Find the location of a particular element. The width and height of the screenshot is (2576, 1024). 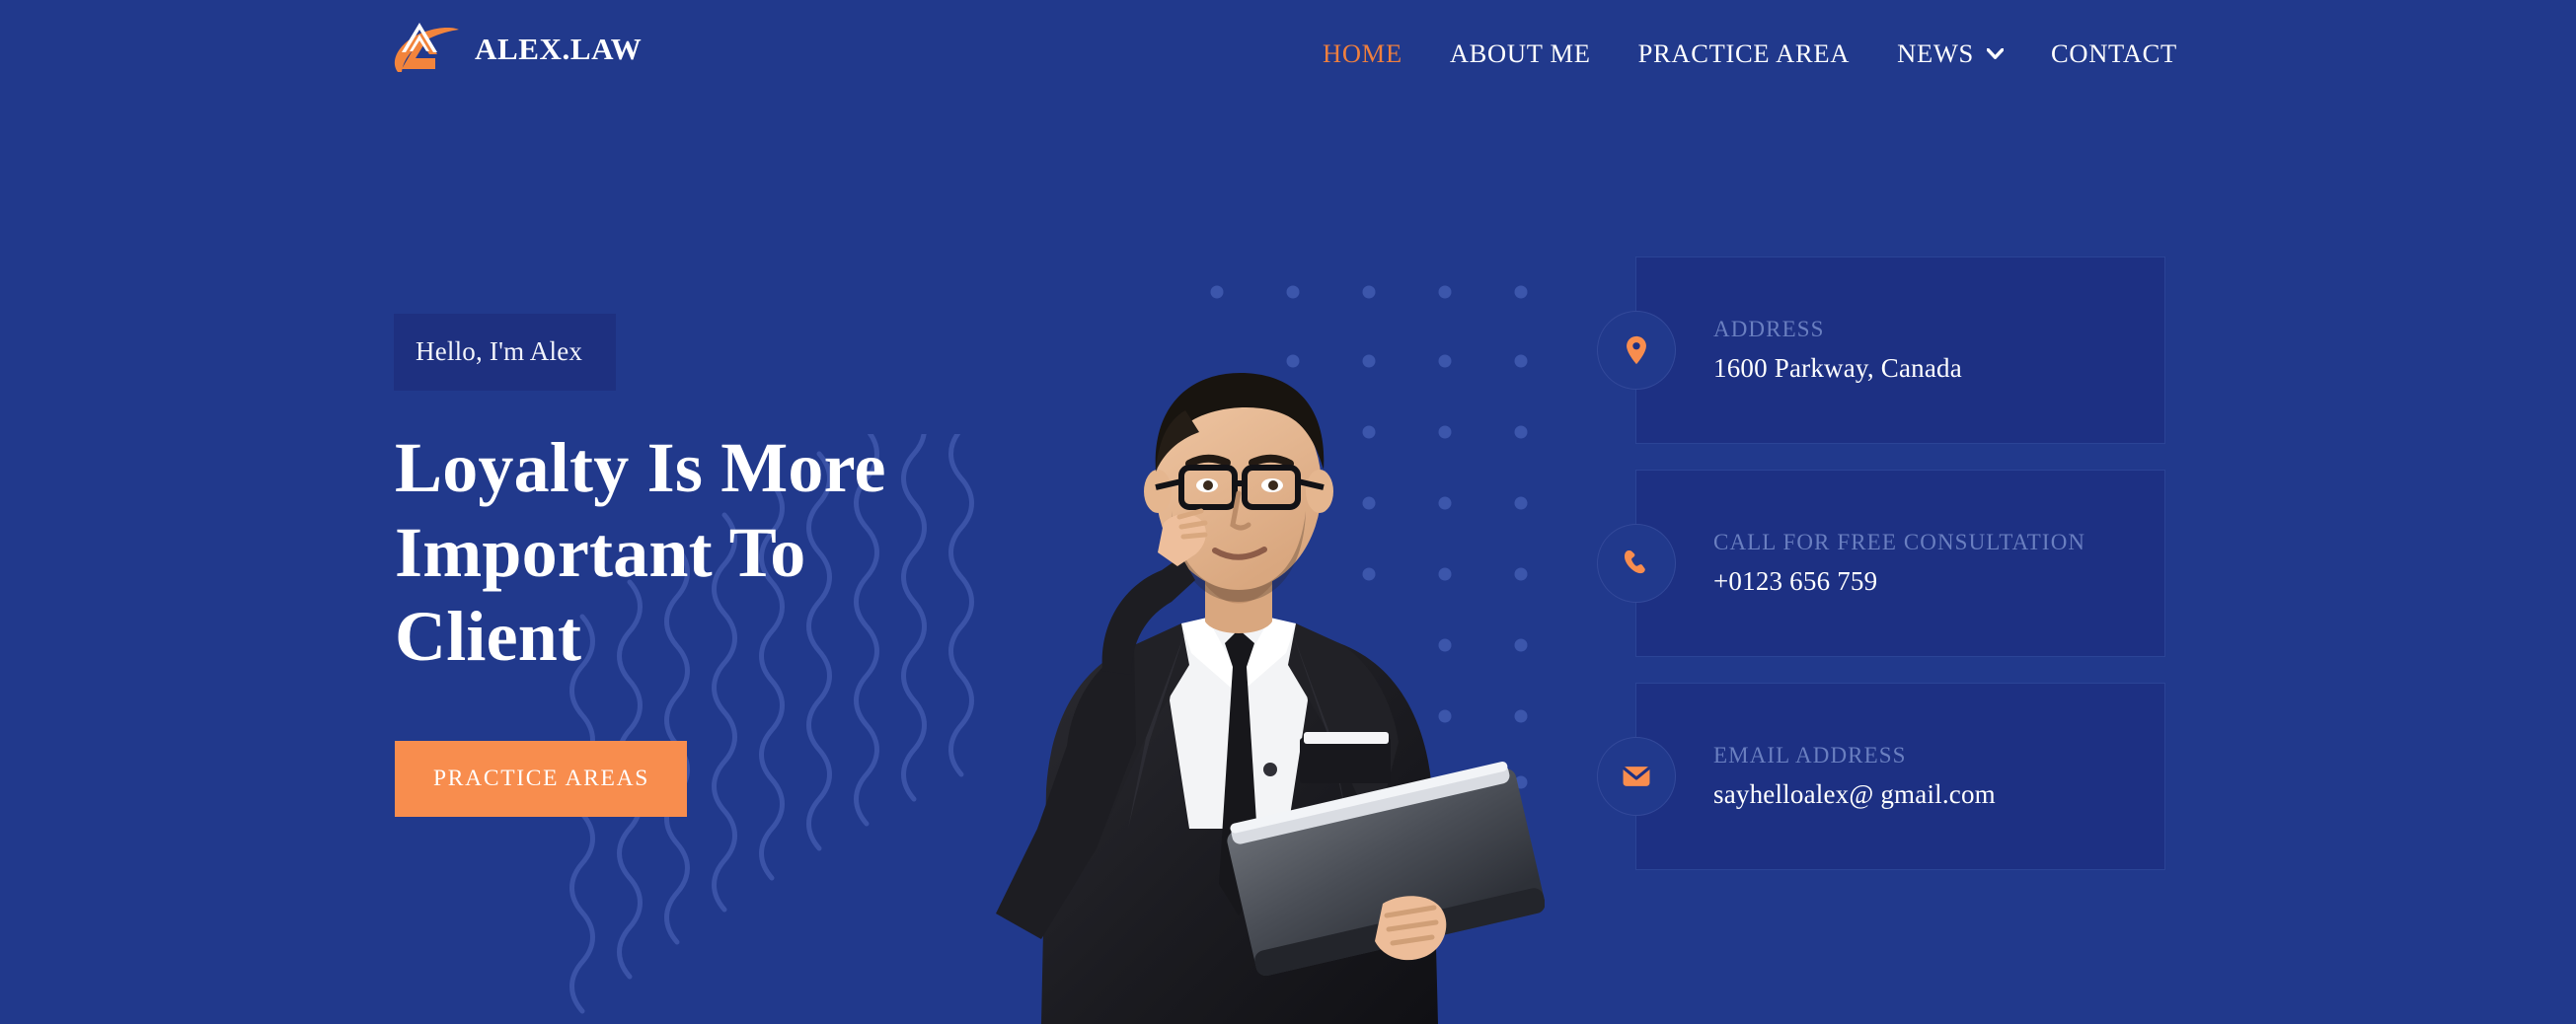

email-icon-circle is located at coordinates (1636, 776).